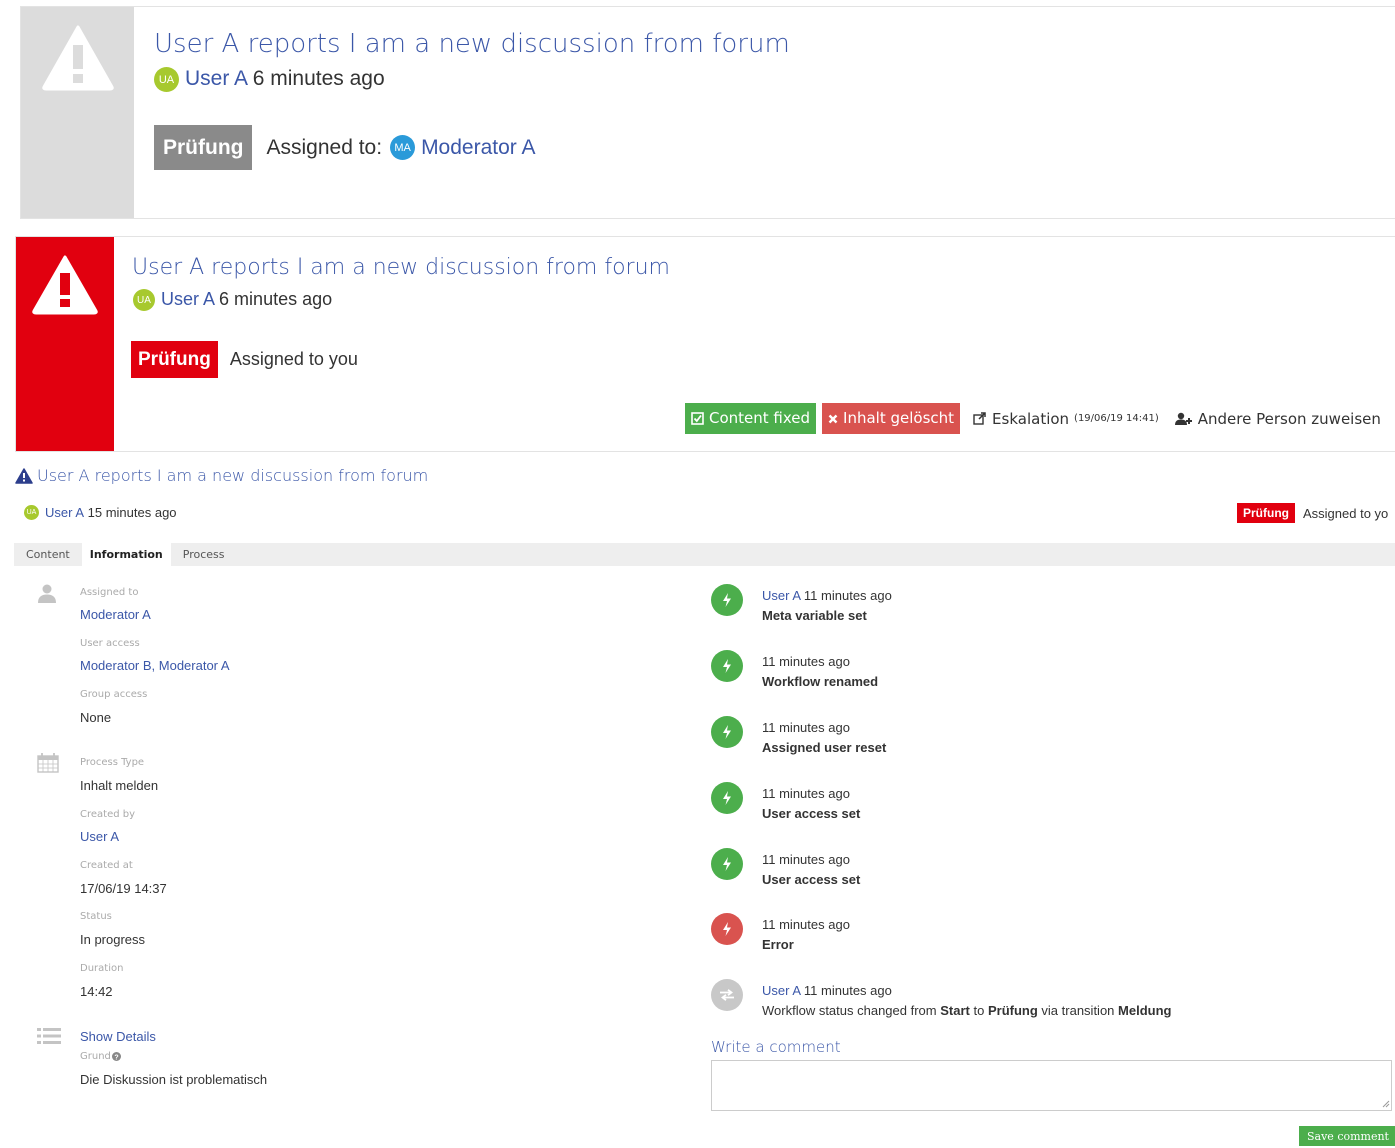  I want to click on tab-process: Process, so click(201, 554).